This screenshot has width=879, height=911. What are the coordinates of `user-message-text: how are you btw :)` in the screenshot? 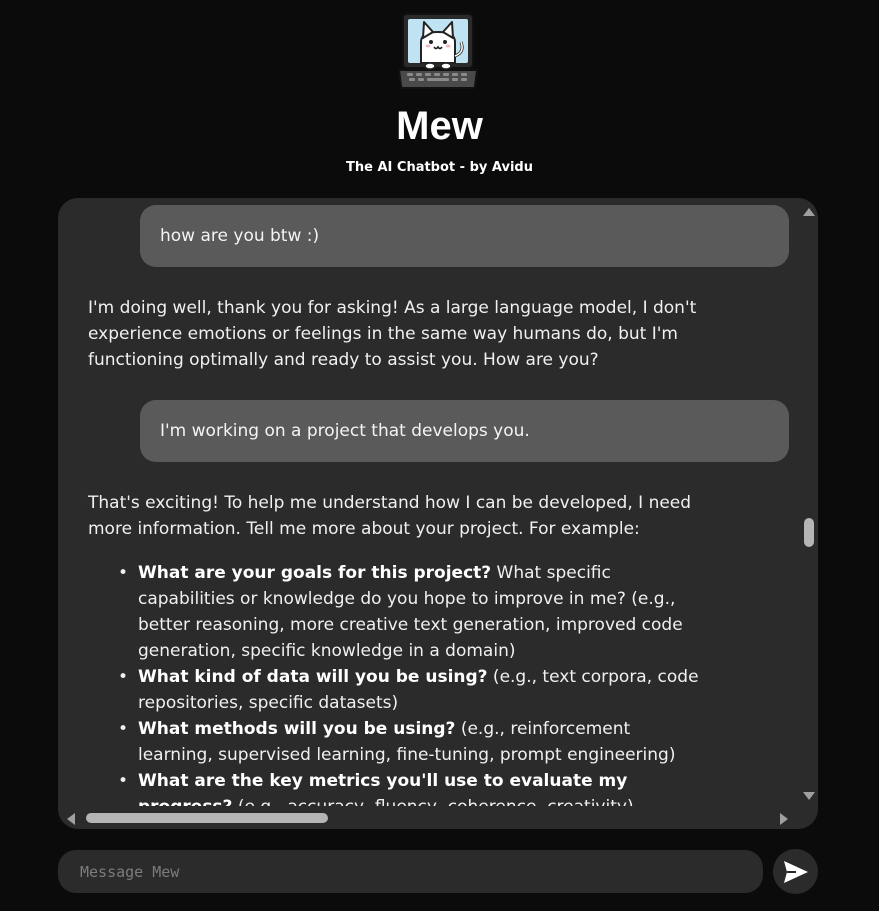 It's located at (240, 236).